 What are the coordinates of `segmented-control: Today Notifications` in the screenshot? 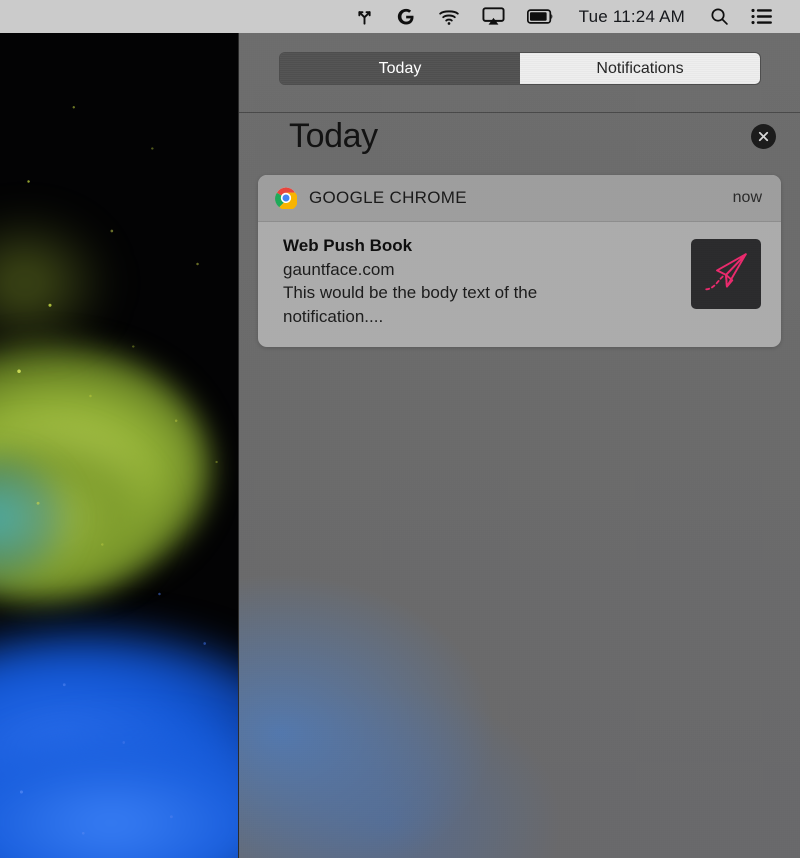 It's located at (520, 68).